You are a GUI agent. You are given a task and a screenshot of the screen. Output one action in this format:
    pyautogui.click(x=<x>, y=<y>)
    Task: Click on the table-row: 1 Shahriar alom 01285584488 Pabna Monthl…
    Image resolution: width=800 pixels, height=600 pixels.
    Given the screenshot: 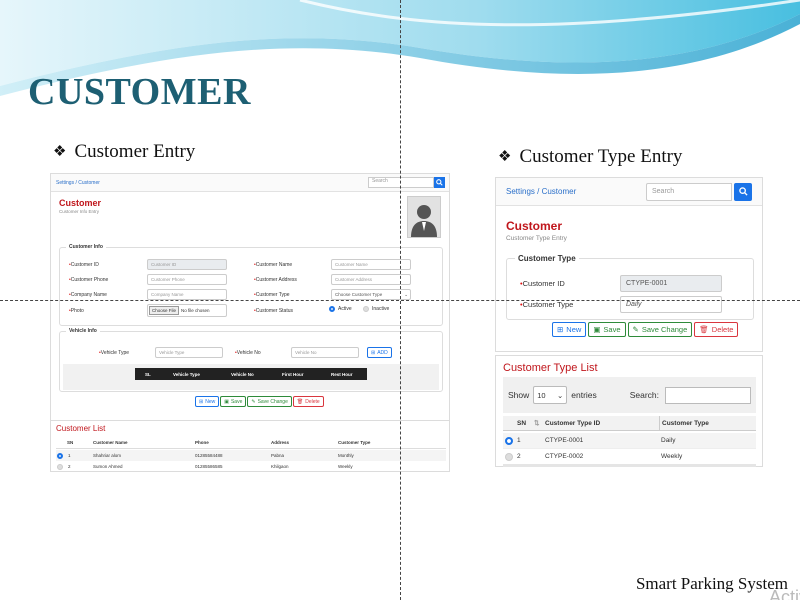 What is the action you would take?
    pyautogui.click(x=251, y=455)
    